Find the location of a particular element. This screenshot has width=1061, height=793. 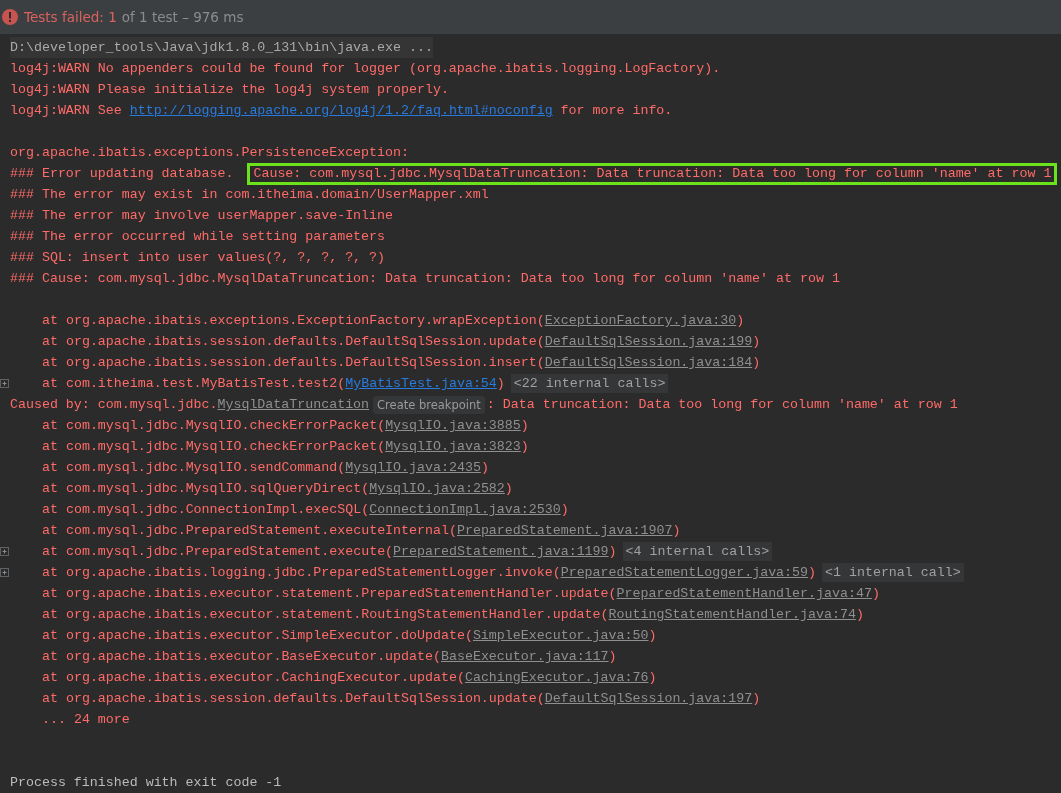

console-text: ### The error occurred while setting parameters is located at coordinates (198, 237).